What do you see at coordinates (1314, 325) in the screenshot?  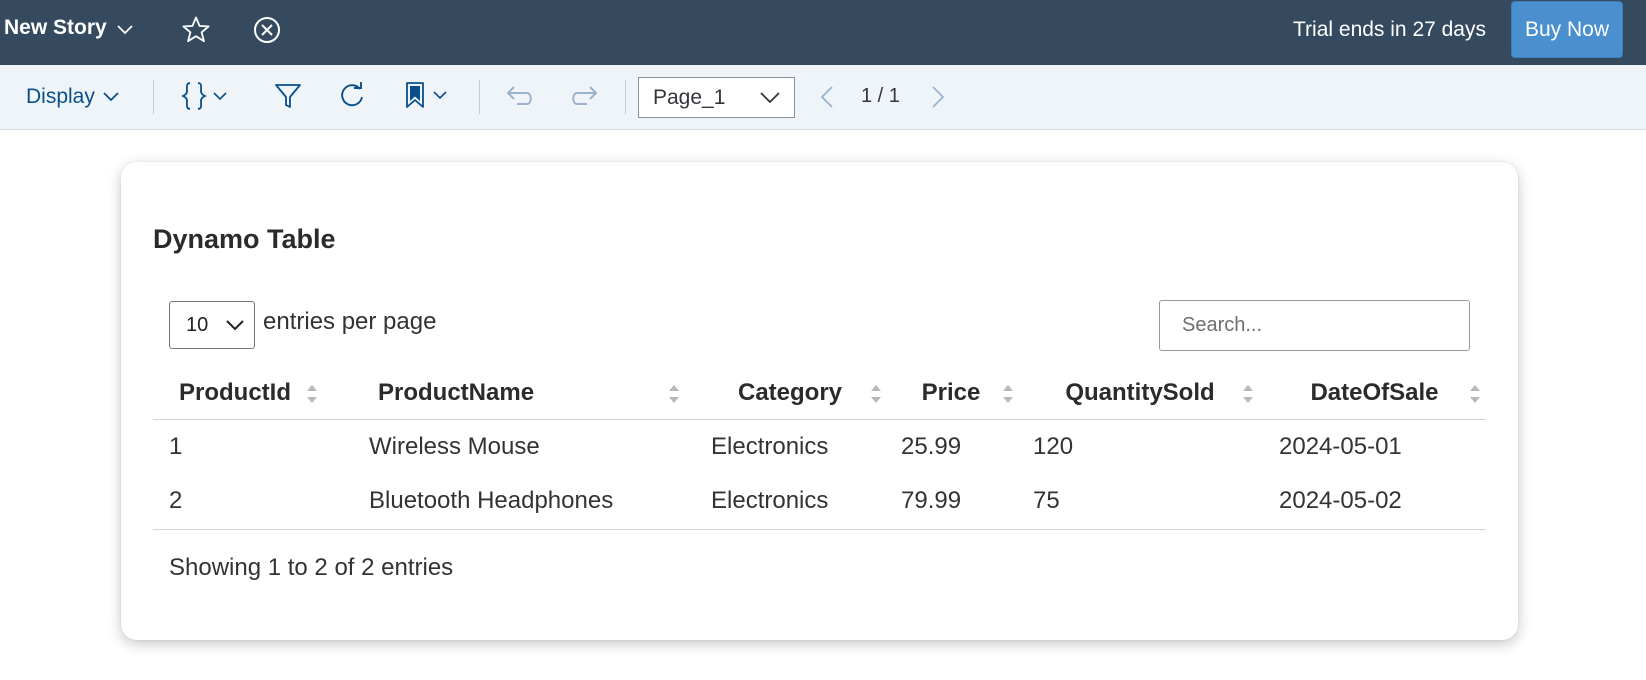 I see `table-search-input` at bounding box center [1314, 325].